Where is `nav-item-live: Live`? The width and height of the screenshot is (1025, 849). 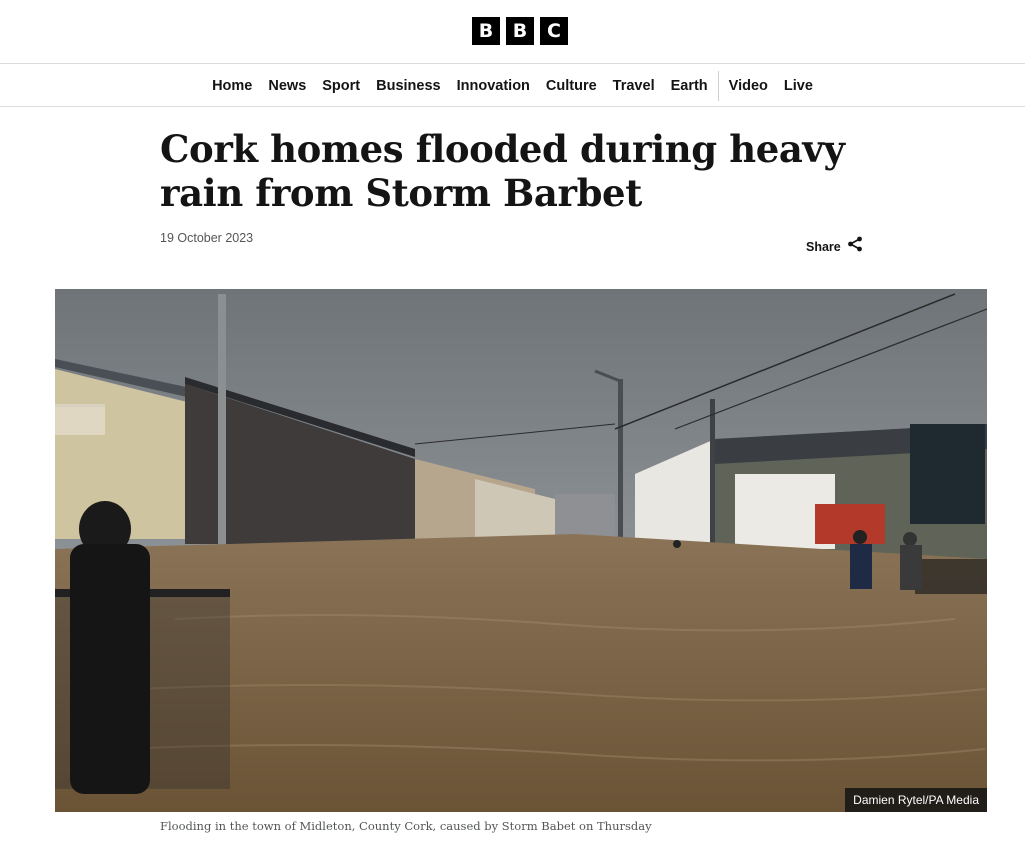 nav-item-live: Live is located at coordinates (798, 86).